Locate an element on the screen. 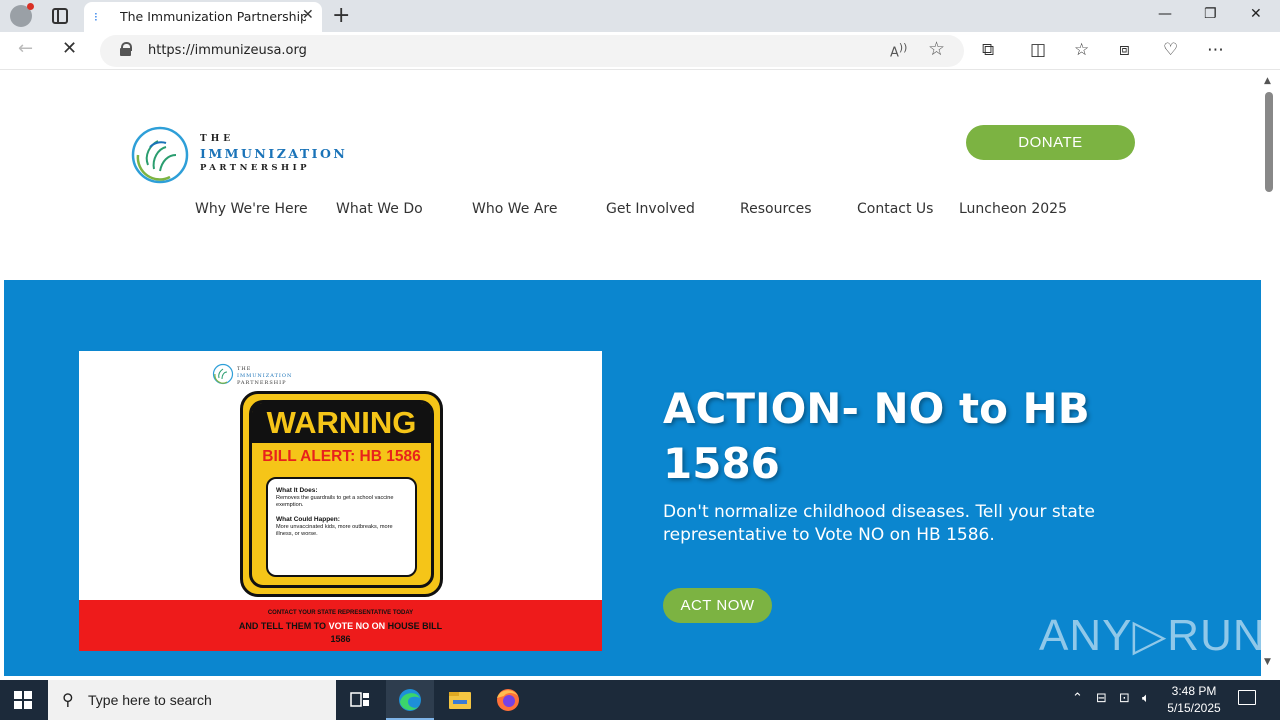 The image size is (1280, 724). what-it-does-heading: What It Does: is located at coordinates (297, 490).